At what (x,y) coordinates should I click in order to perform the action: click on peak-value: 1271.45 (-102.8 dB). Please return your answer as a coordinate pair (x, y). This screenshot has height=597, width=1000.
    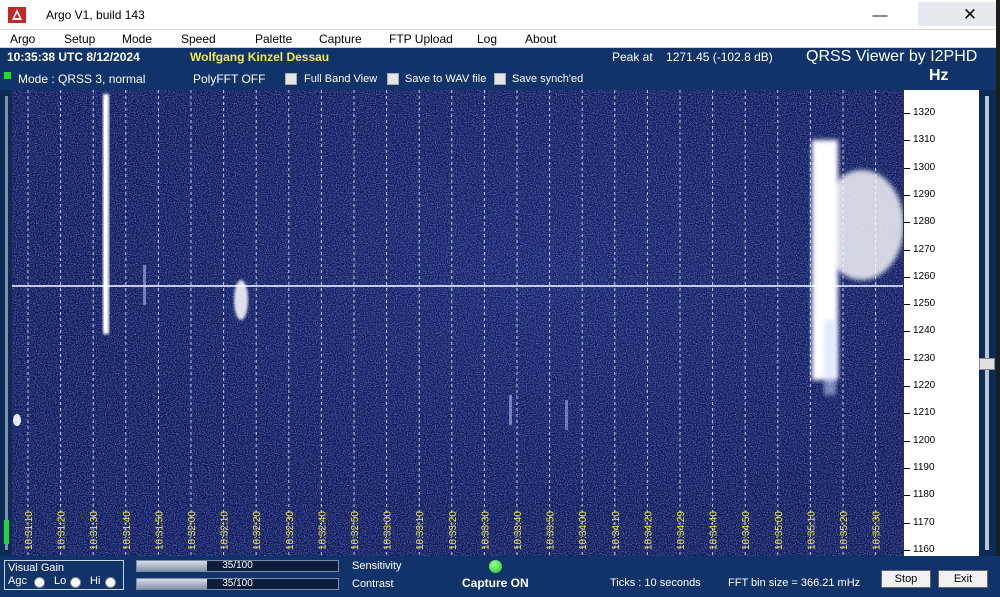
    Looking at the image, I should click on (719, 57).